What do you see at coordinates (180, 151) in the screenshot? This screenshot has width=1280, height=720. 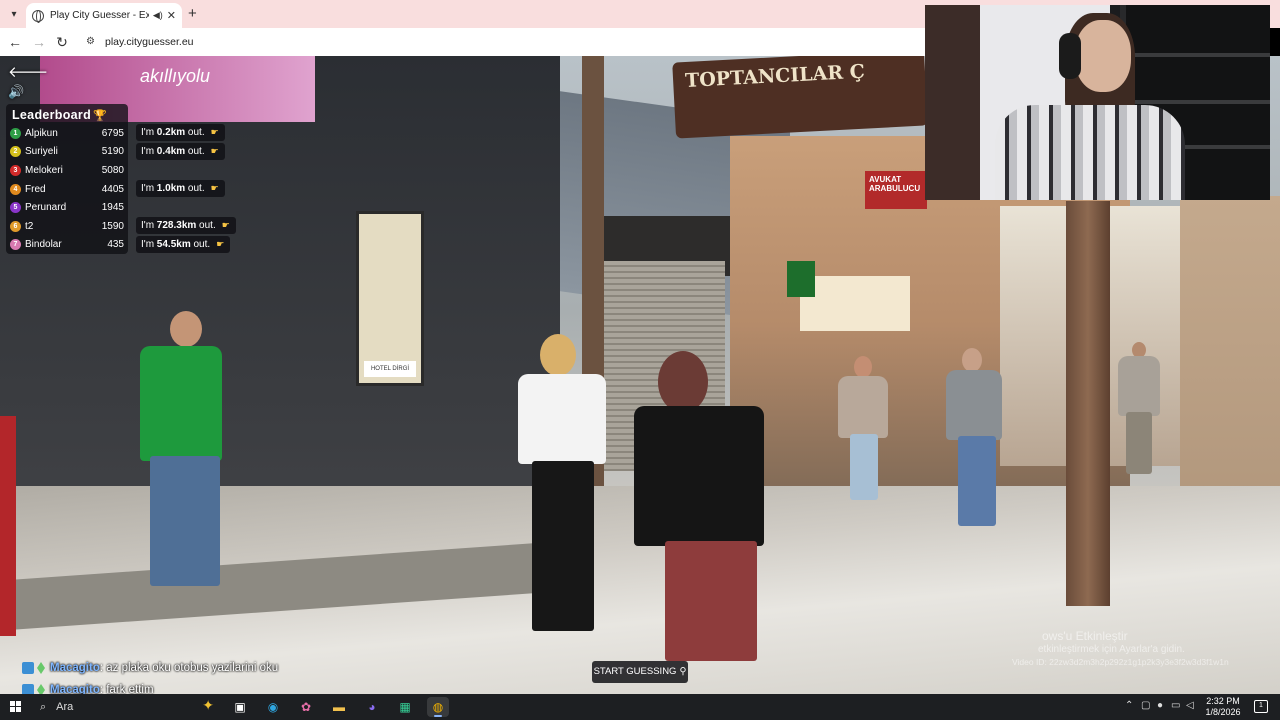 I see `distance-badge: I'm 0.4km out. ☛` at bounding box center [180, 151].